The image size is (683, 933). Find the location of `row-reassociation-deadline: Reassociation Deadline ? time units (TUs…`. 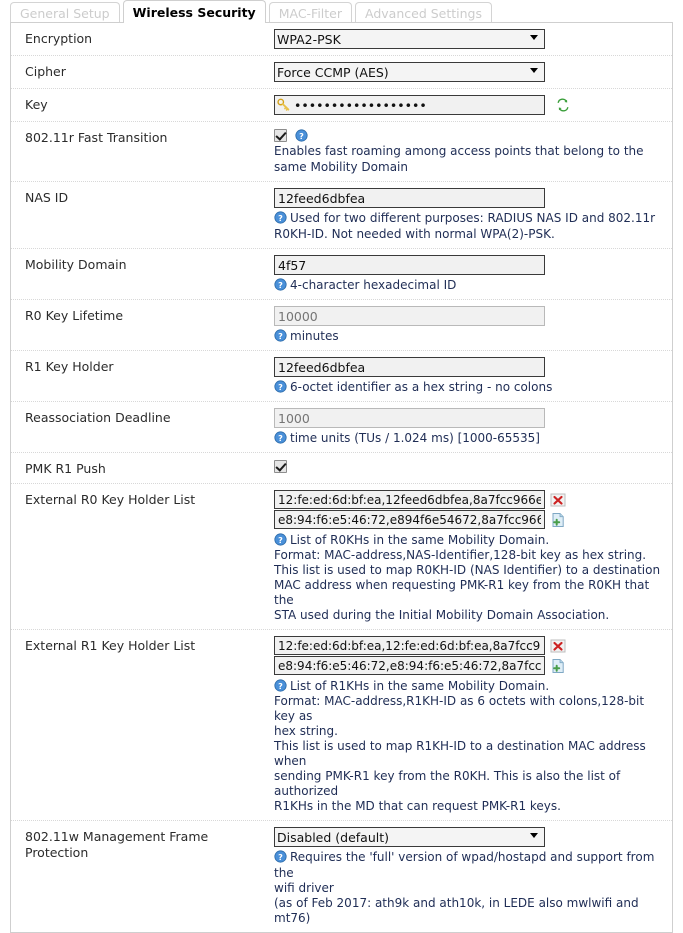

row-reassociation-deadline: Reassociation Deadline ? time units (TUs… is located at coordinates (341, 427).